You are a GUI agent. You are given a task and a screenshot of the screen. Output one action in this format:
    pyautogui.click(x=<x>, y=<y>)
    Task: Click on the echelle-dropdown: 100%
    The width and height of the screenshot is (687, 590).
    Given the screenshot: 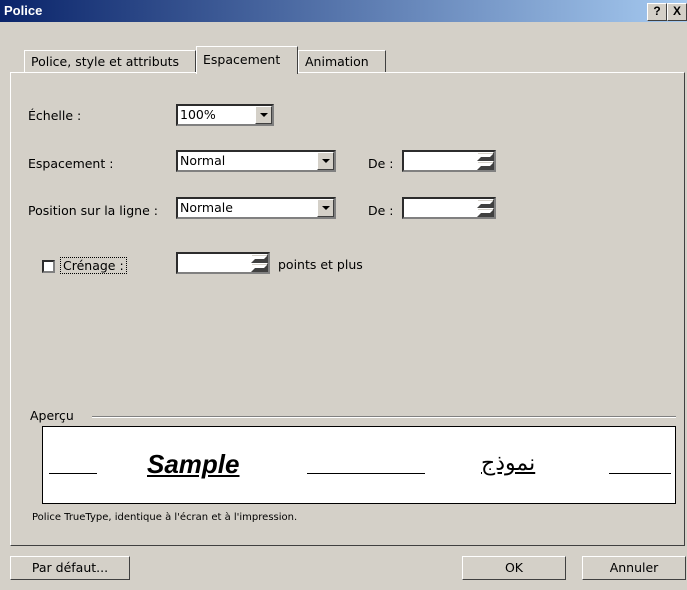 What is the action you would take?
    pyautogui.click(x=225, y=115)
    